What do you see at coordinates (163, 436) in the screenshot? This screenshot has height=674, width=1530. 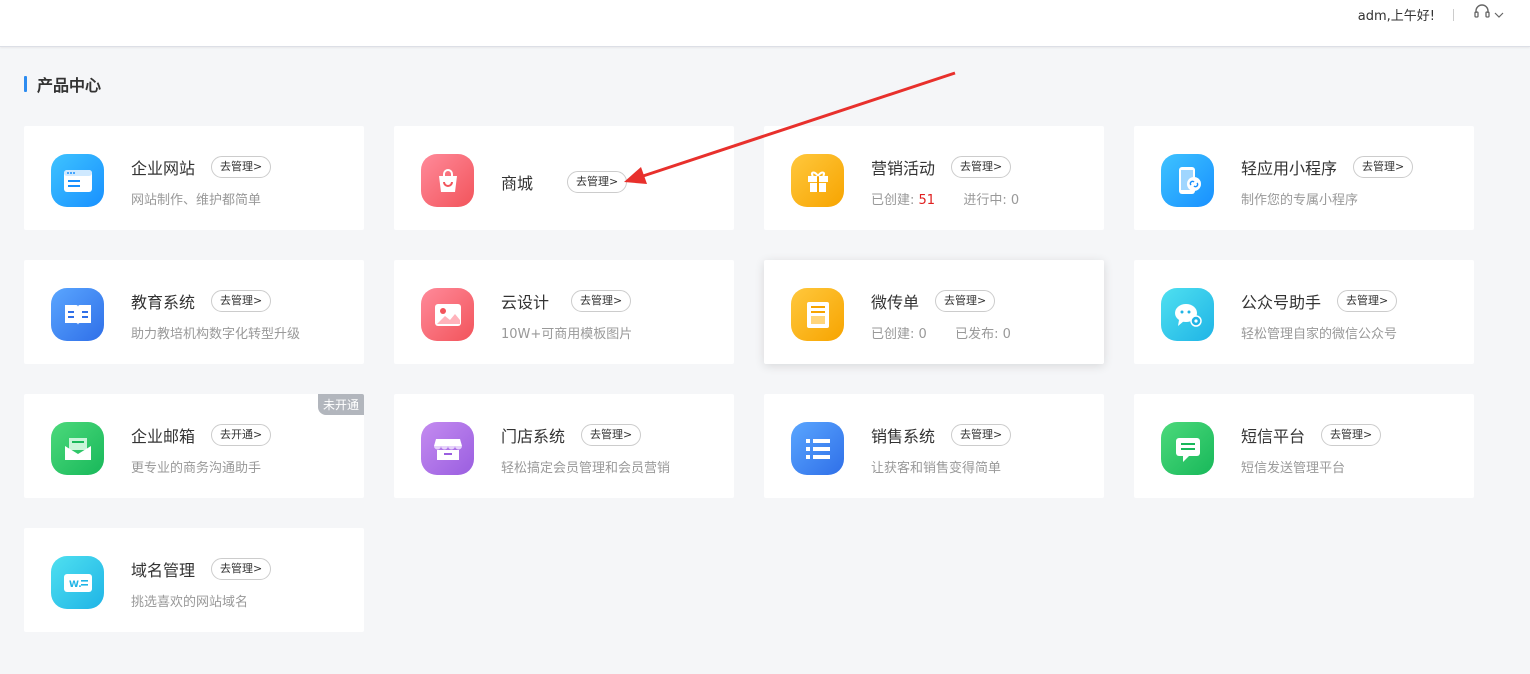 I see `product-title: 企业邮箱` at bounding box center [163, 436].